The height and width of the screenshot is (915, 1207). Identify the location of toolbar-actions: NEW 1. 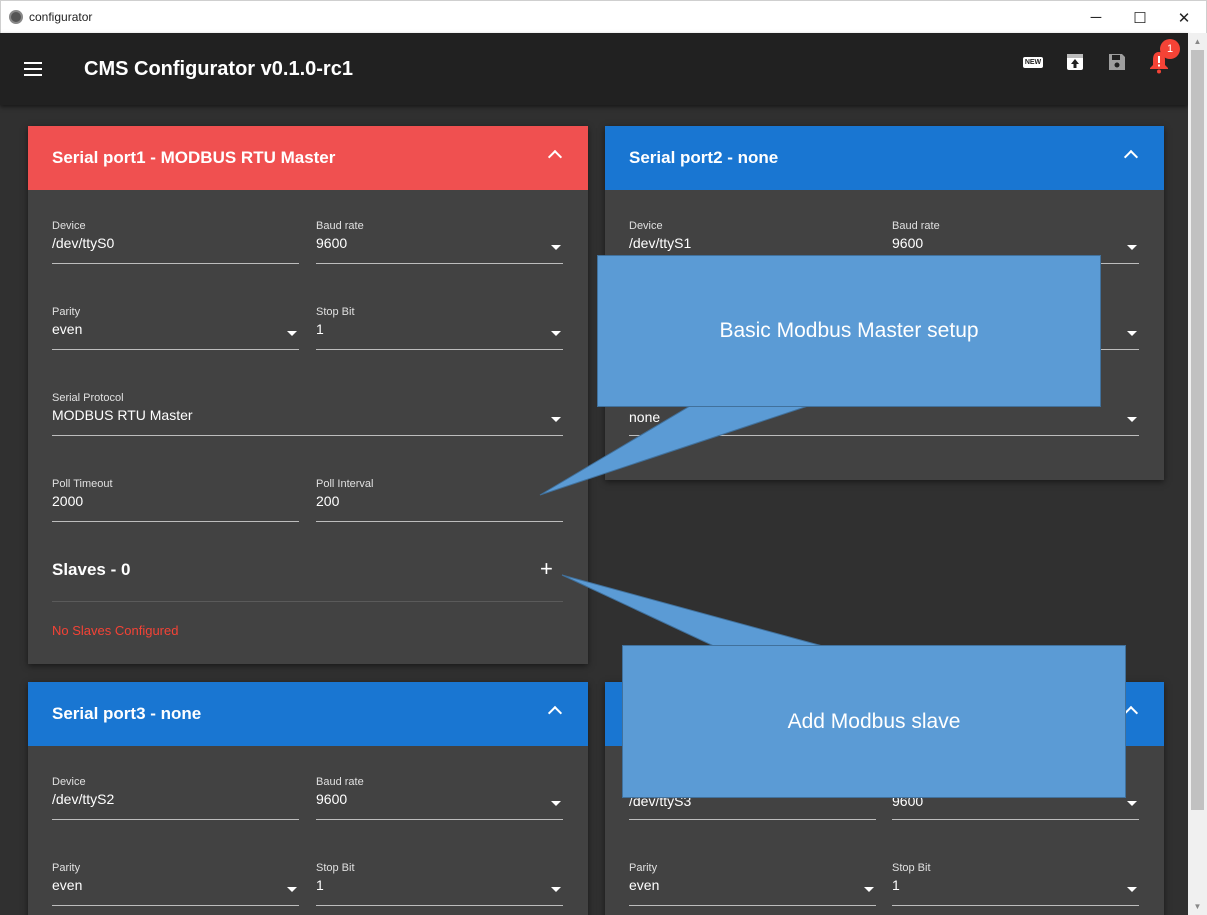
(1101, 56).